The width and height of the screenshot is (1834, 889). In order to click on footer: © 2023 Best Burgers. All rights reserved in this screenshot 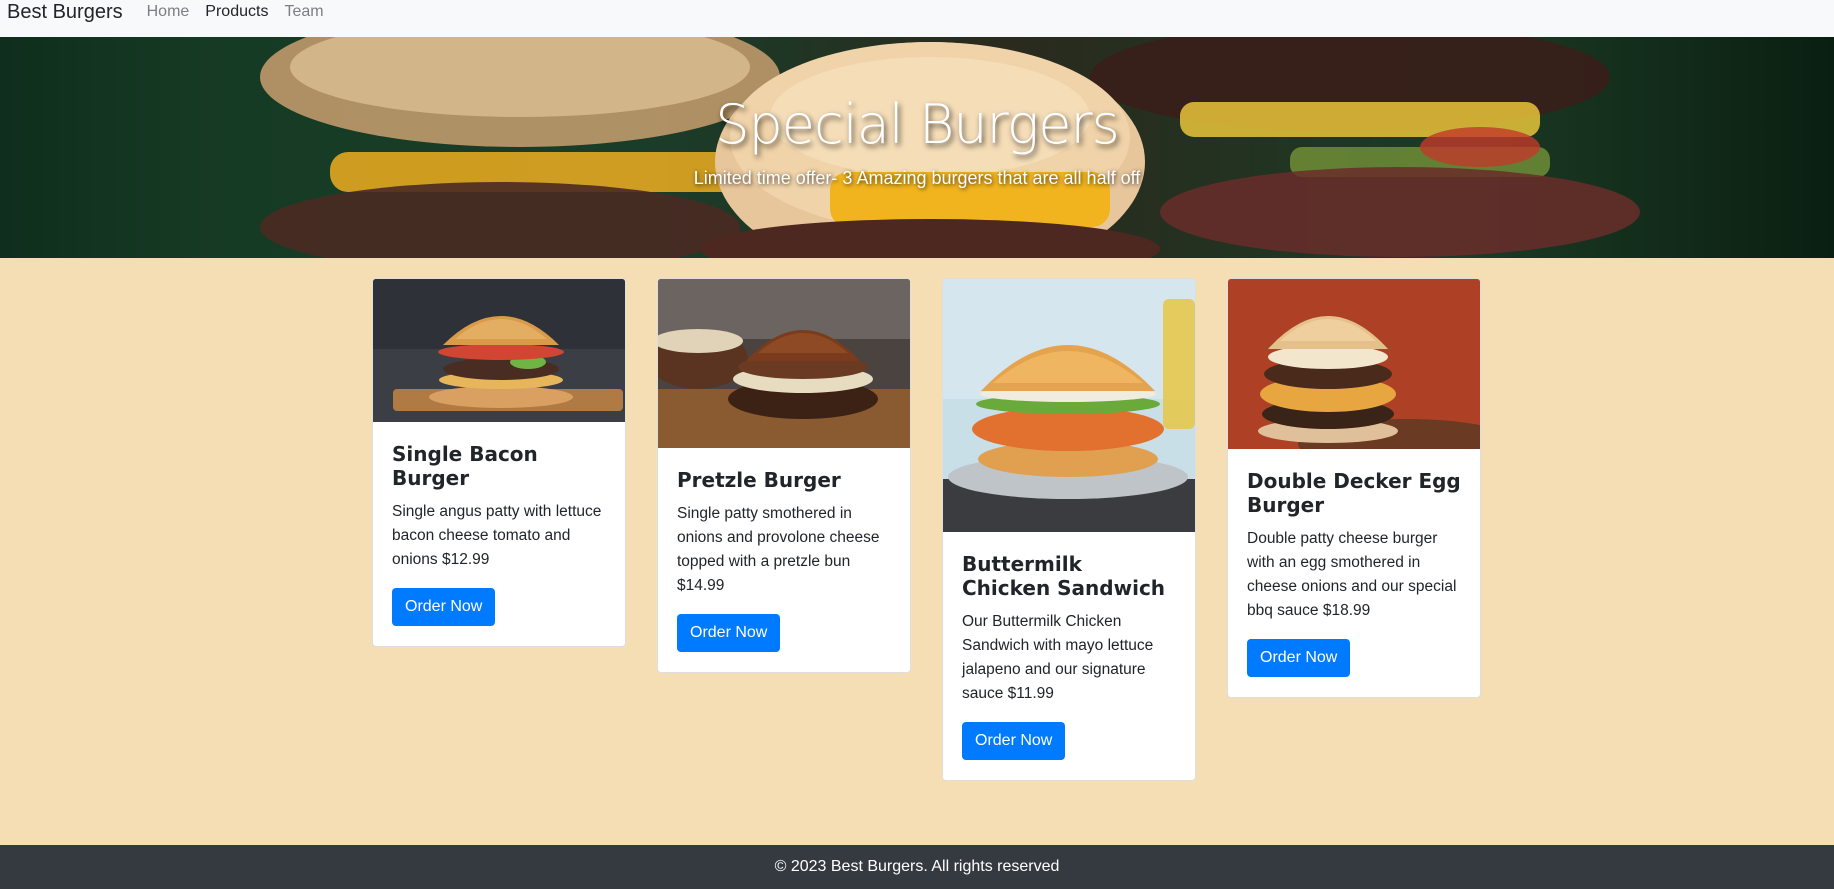, I will do `click(917, 867)`.